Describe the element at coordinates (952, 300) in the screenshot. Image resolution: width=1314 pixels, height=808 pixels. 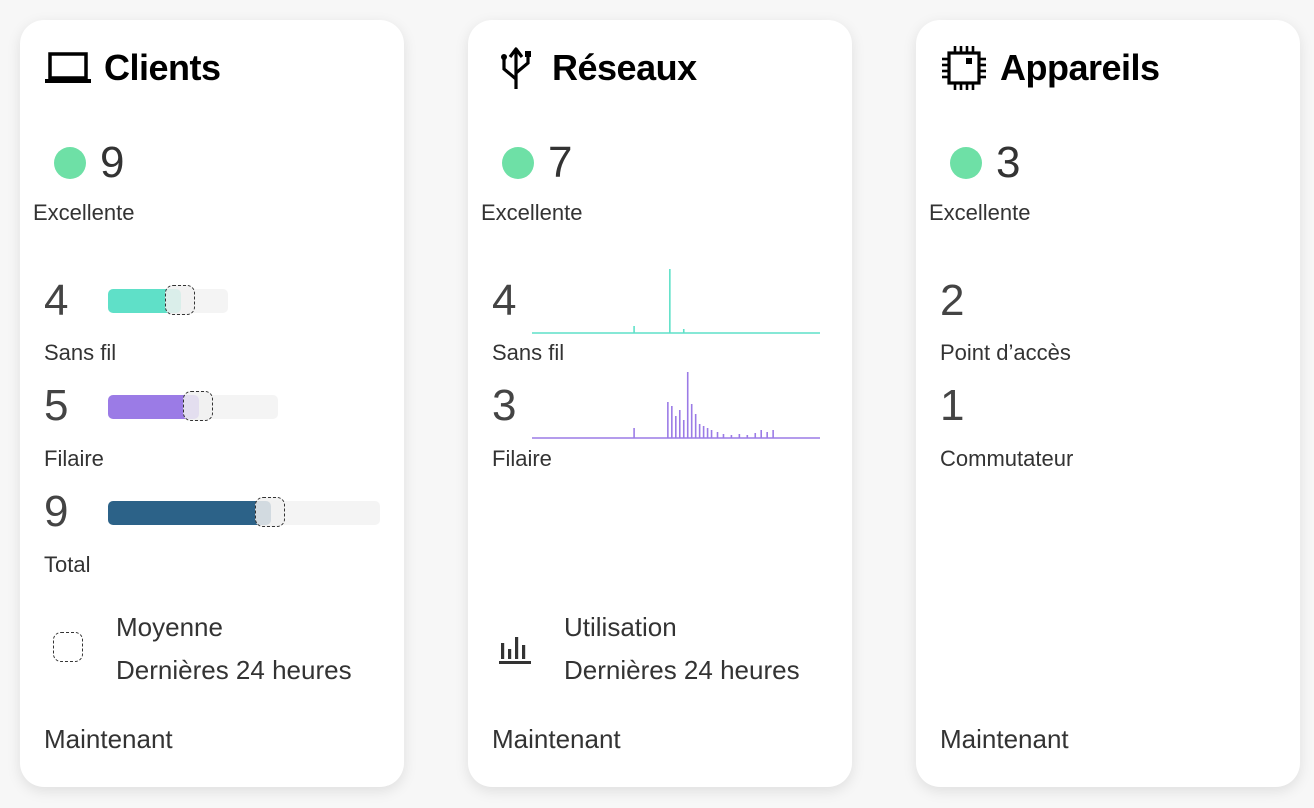
I see `devices-ap-count: 2` at that location.